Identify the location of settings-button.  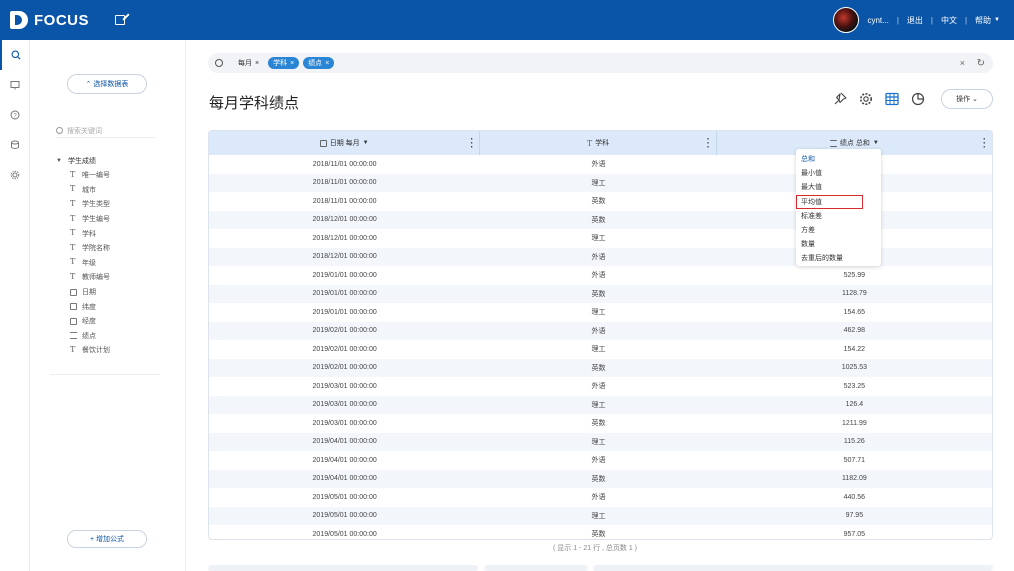
(866, 99).